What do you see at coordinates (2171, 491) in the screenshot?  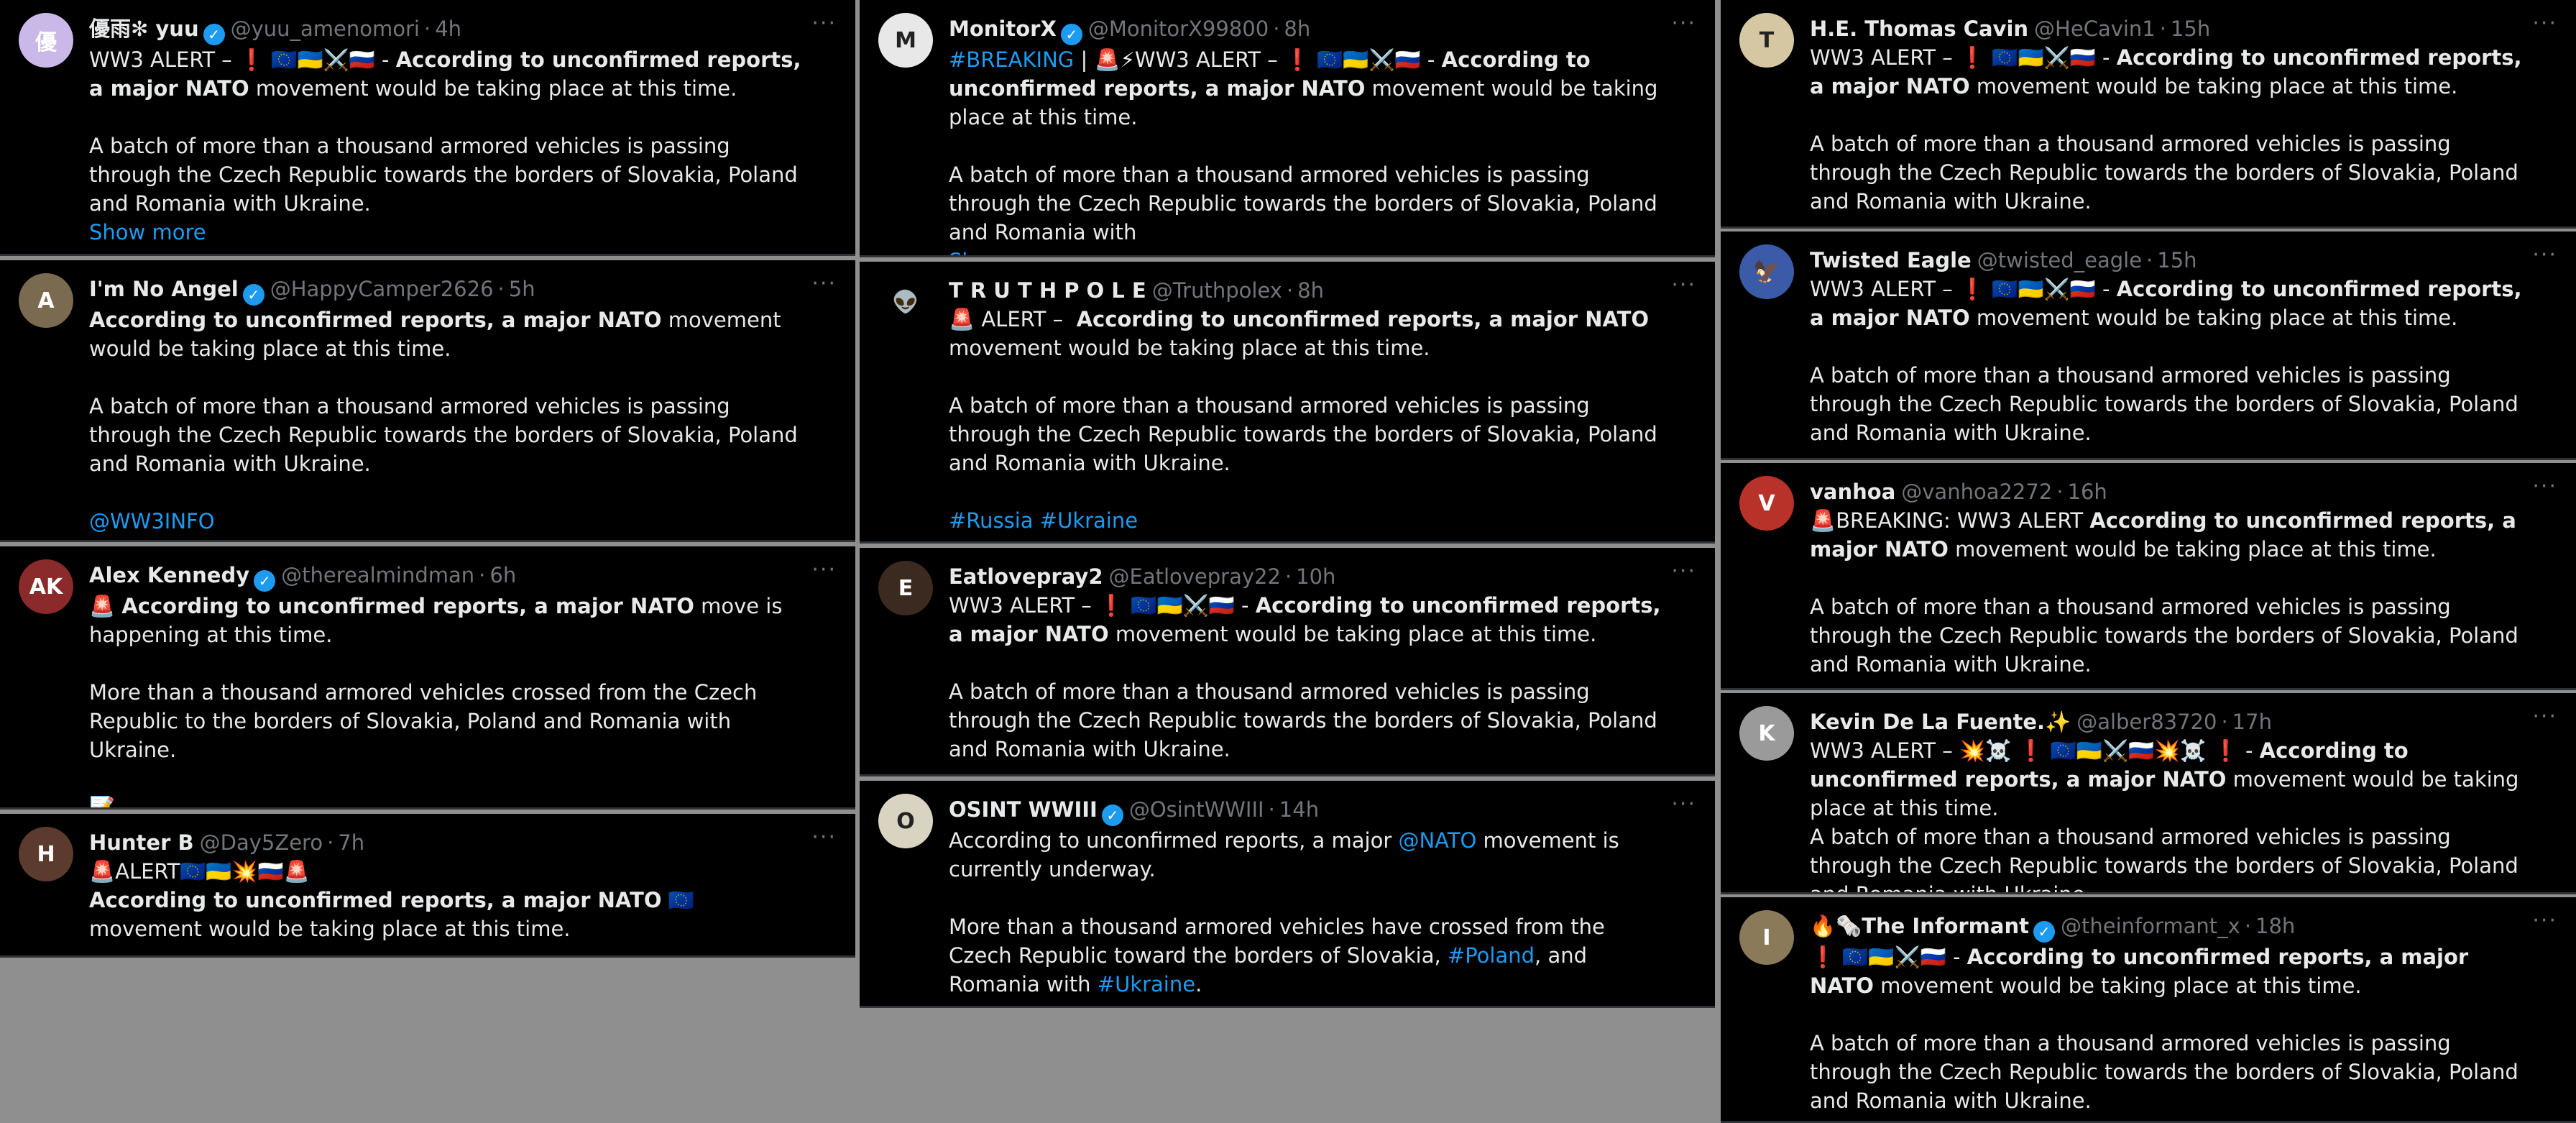 I see `tweet-header: vanhoa @vanhoa2272 · 16h` at bounding box center [2171, 491].